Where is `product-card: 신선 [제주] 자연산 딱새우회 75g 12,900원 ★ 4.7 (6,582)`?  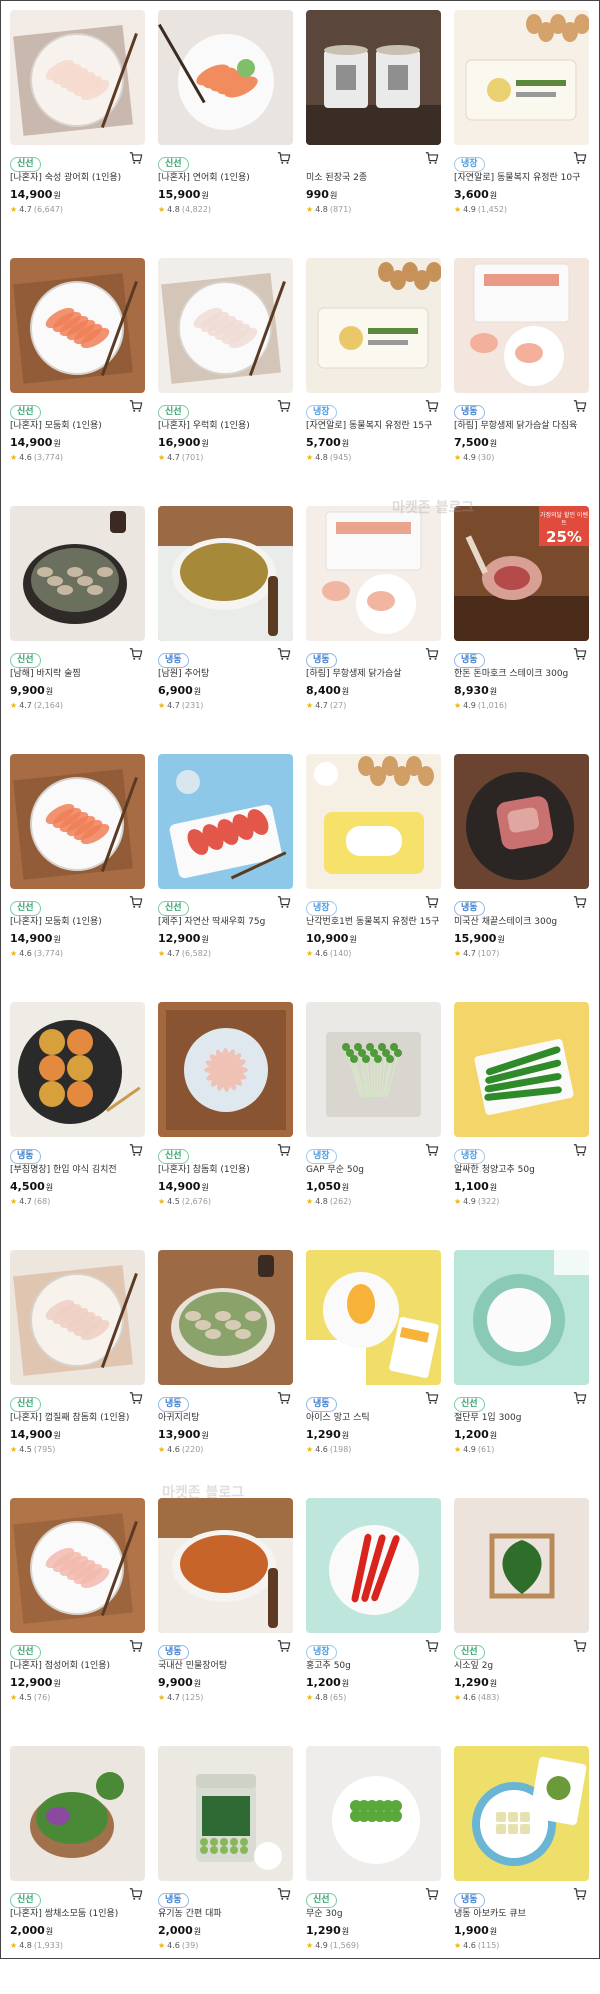
product-card: 신선 [제주] 자연산 딱새우회 75g 12,900원 ★ 4.7 (6,582) is located at coordinates (225, 878).